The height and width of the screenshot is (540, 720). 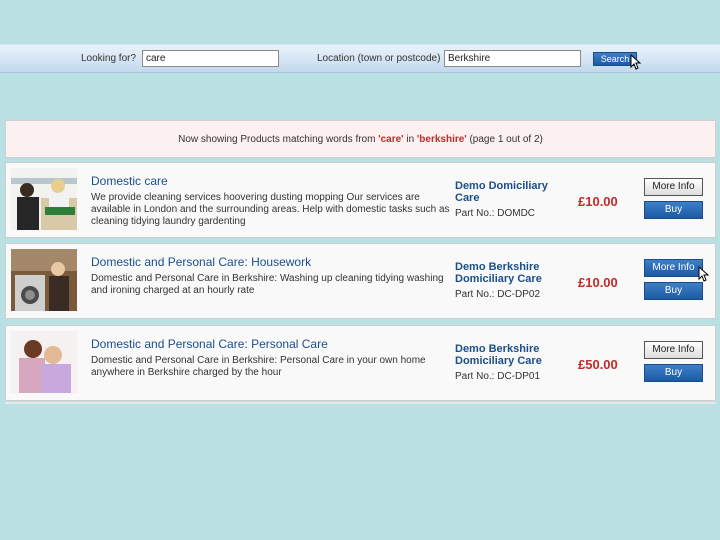 I want to click on price: £50.00, so click(x=598, y=364).